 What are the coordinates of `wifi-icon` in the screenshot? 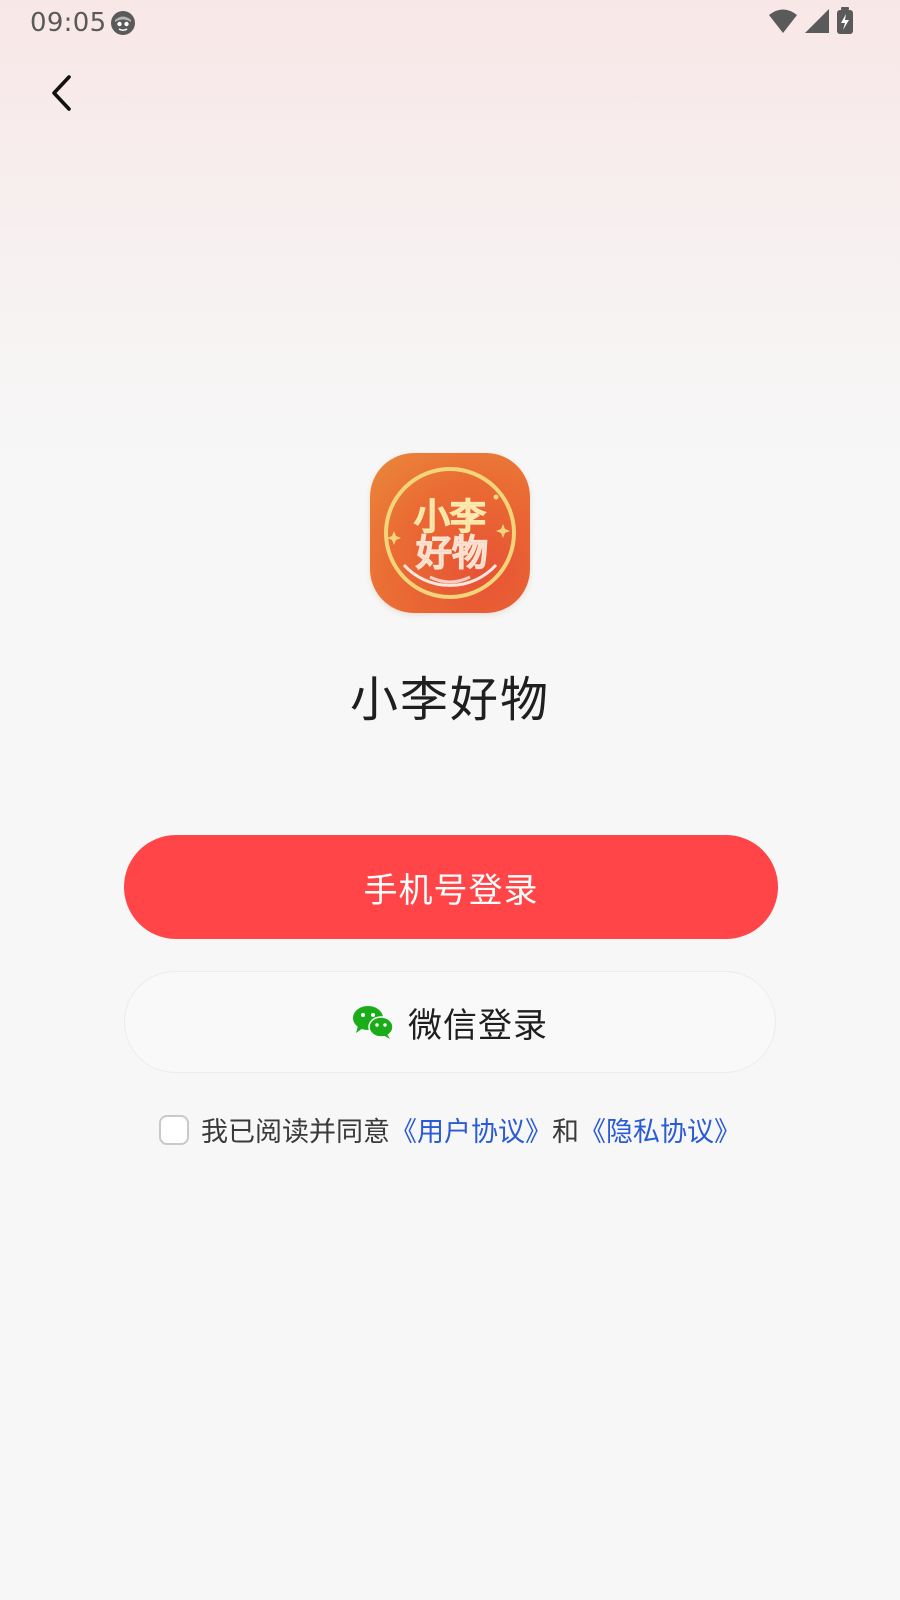 It's located at (783, 23).